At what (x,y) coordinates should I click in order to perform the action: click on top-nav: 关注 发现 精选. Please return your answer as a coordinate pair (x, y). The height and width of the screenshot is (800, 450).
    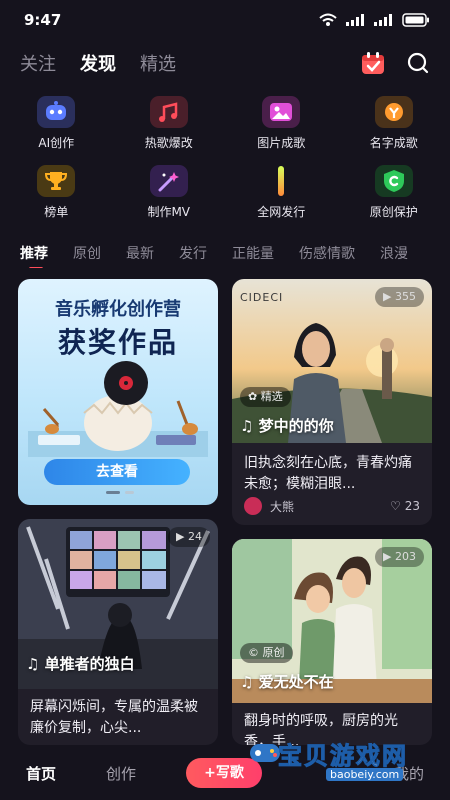
    Looking at the image, I should click on (225, 63).